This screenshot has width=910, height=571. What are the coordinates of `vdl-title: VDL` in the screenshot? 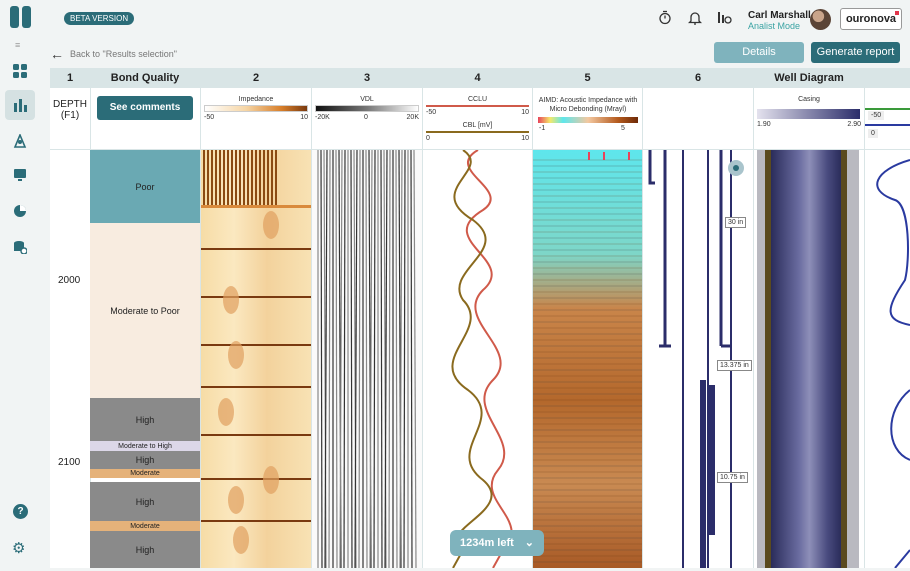 It's located at (367, 99).